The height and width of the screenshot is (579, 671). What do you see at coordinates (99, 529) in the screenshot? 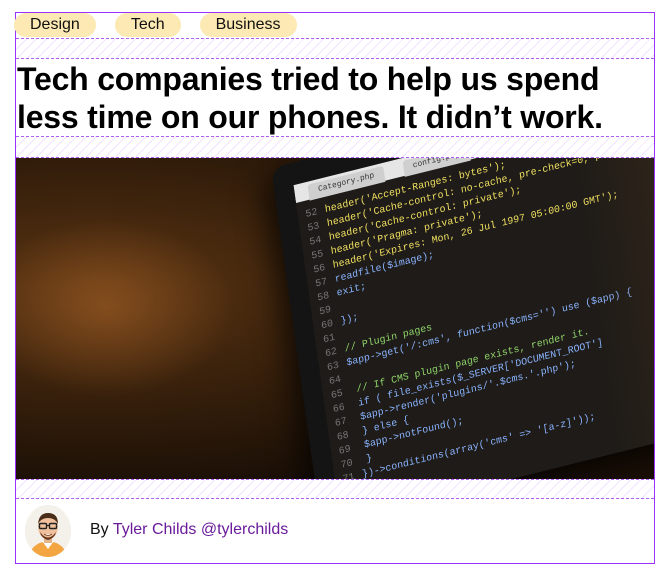
I see `byline-prefix: By` at bounding box center [99, 529].